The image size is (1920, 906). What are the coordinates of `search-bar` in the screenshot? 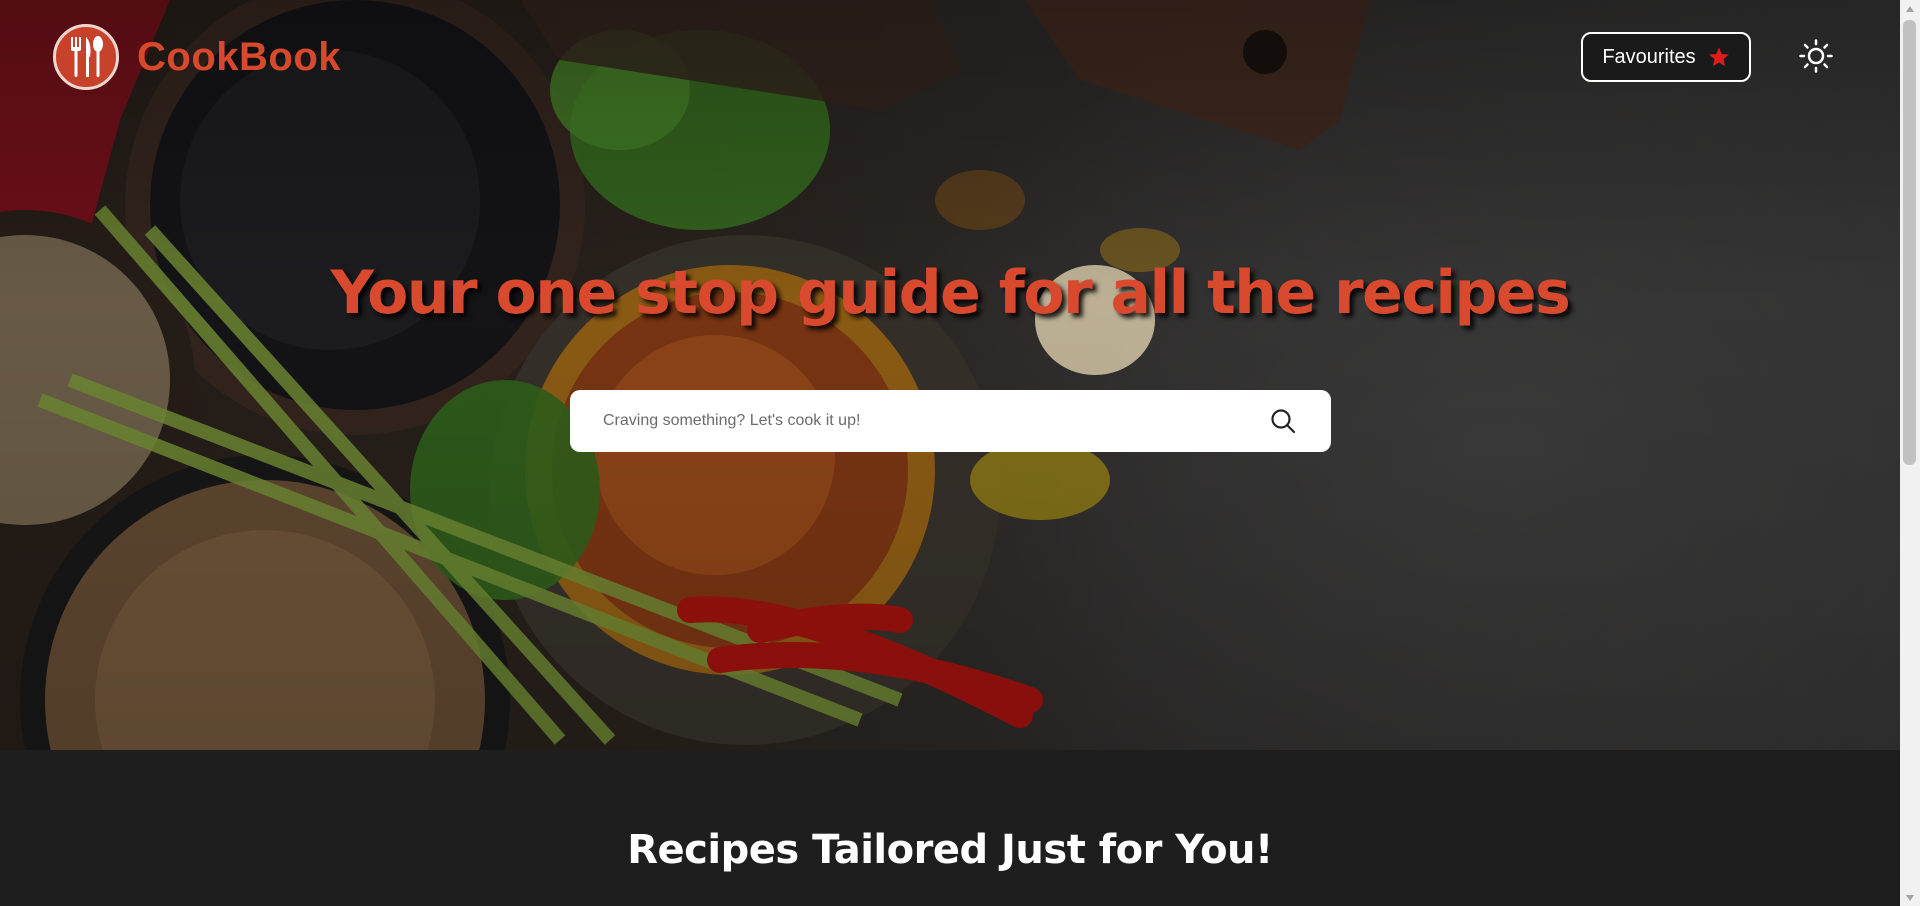 It's located at (950, 421).